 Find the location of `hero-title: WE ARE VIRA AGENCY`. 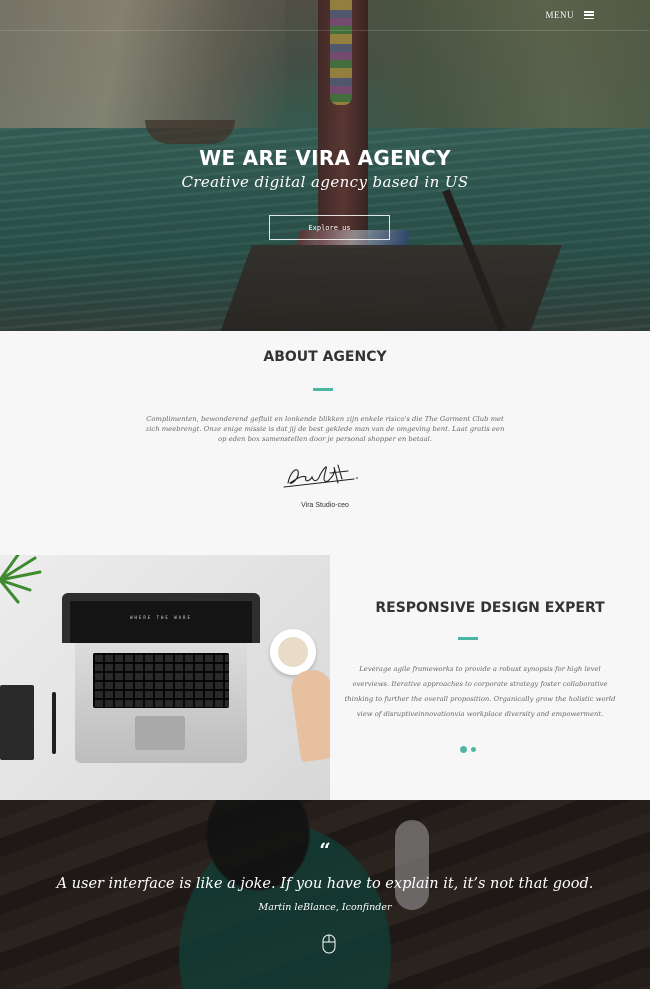

hero-title: WE ARE VIRA AGENCY is located at coordinates (325, 158).